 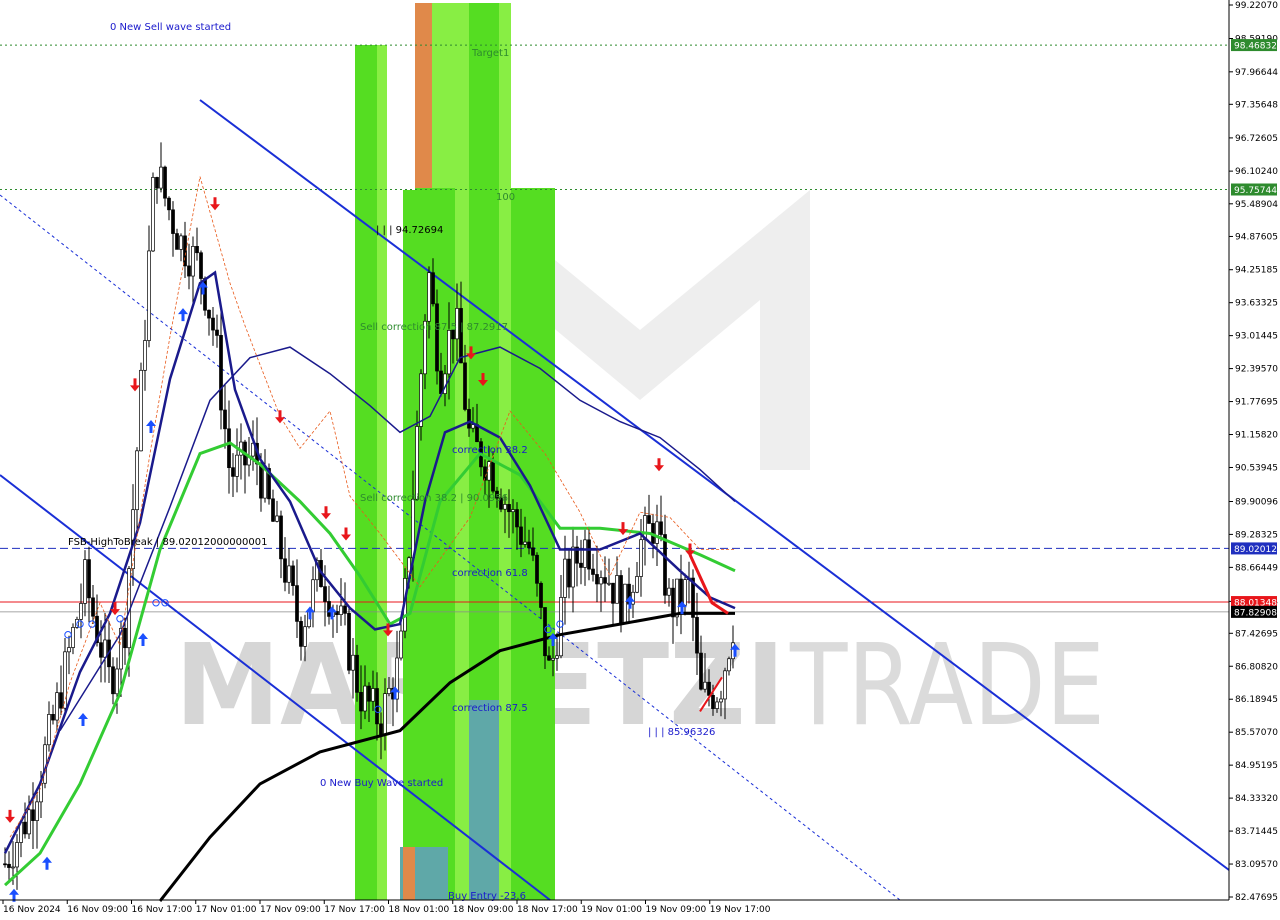 I want to click on chart-annotation: 100, so click(x=505, y=197).